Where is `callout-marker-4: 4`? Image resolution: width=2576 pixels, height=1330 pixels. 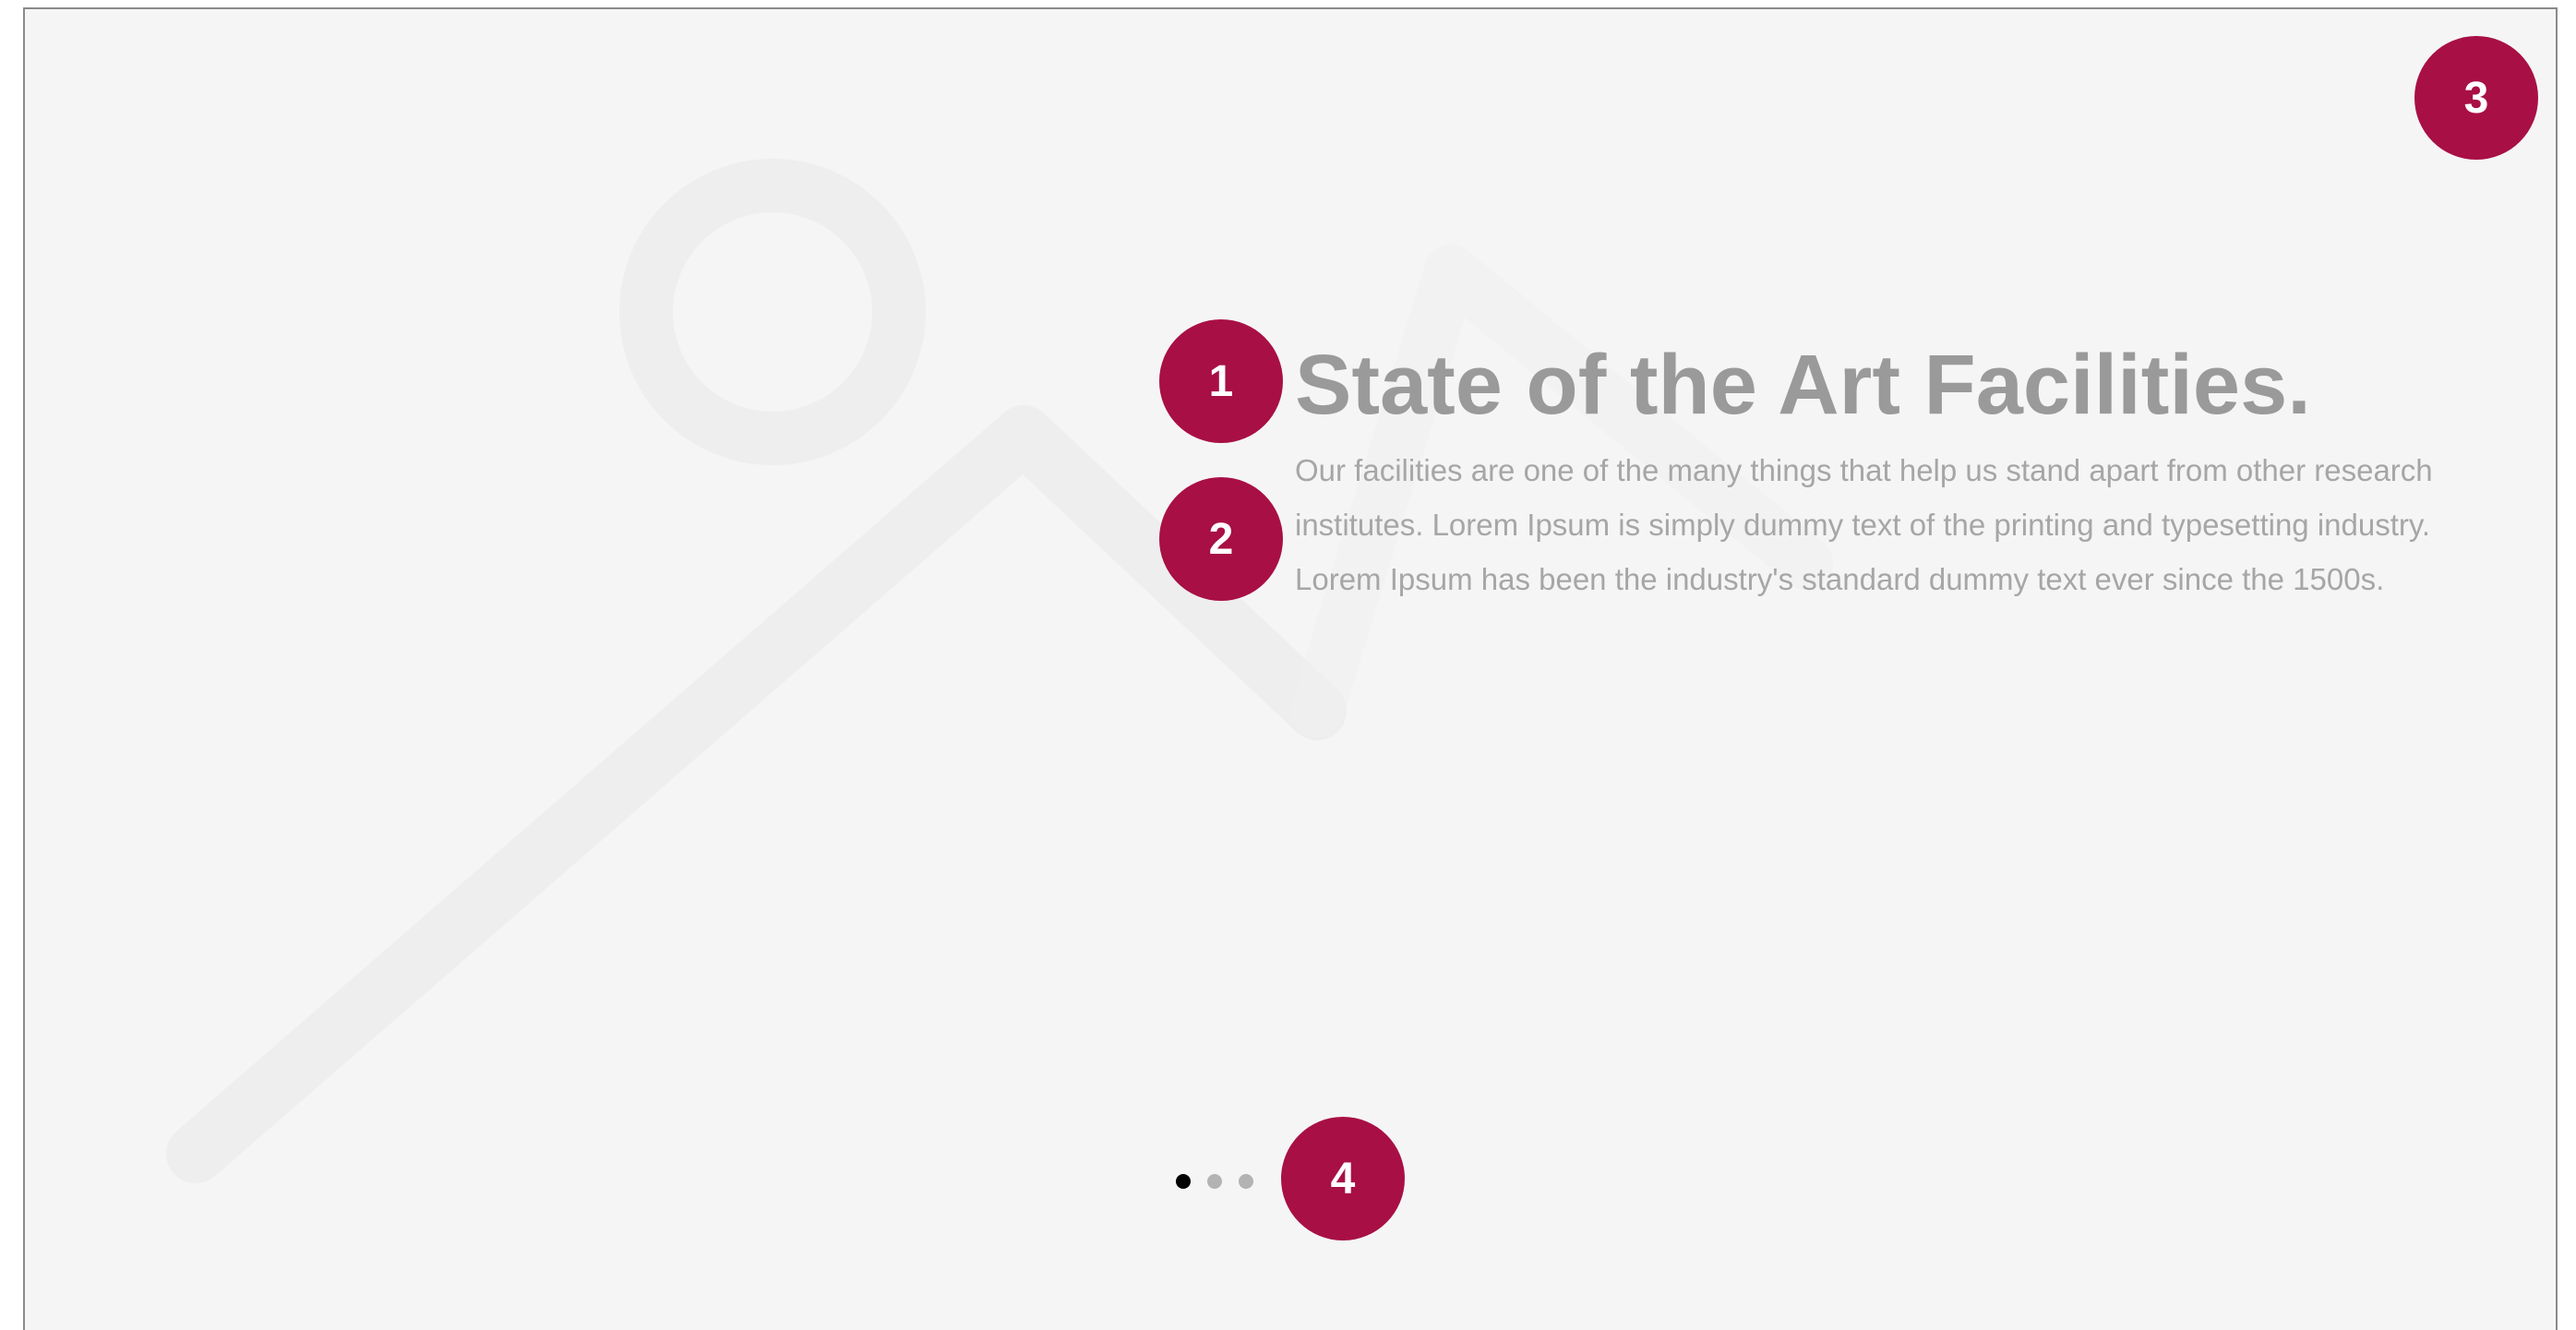 callout-marker-4: 4 is located at coordinates (1343, 1178).